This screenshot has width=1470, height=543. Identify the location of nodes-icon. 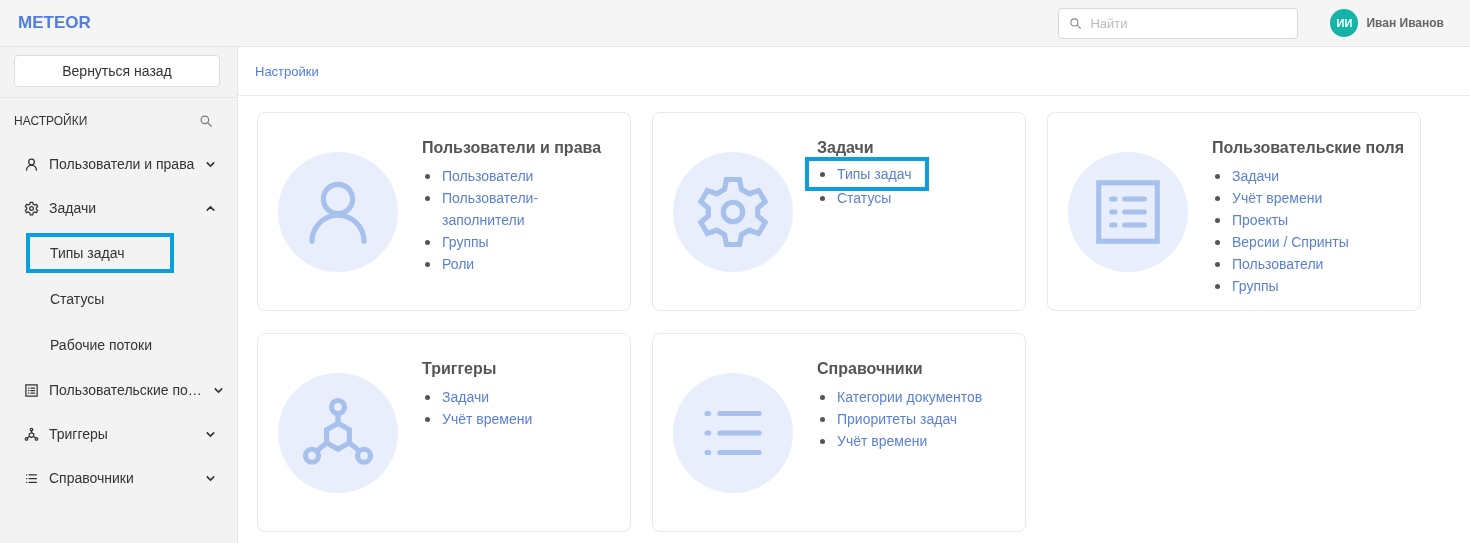
(31, 434).